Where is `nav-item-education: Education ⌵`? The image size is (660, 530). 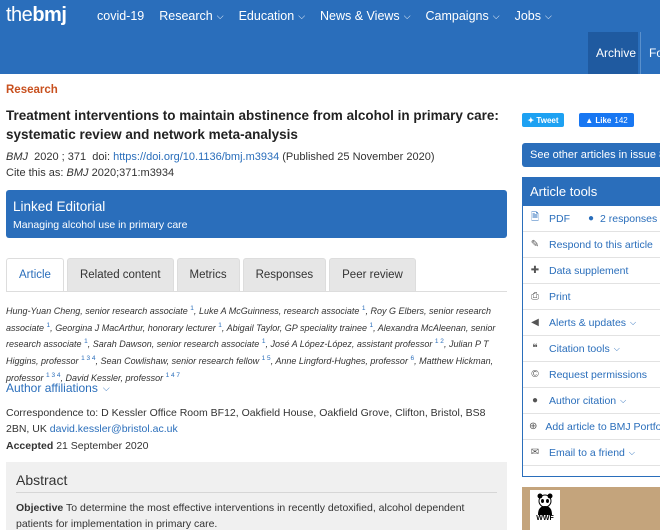 nav-item-education: Education ⌵ is located at coordinates (272, 16).